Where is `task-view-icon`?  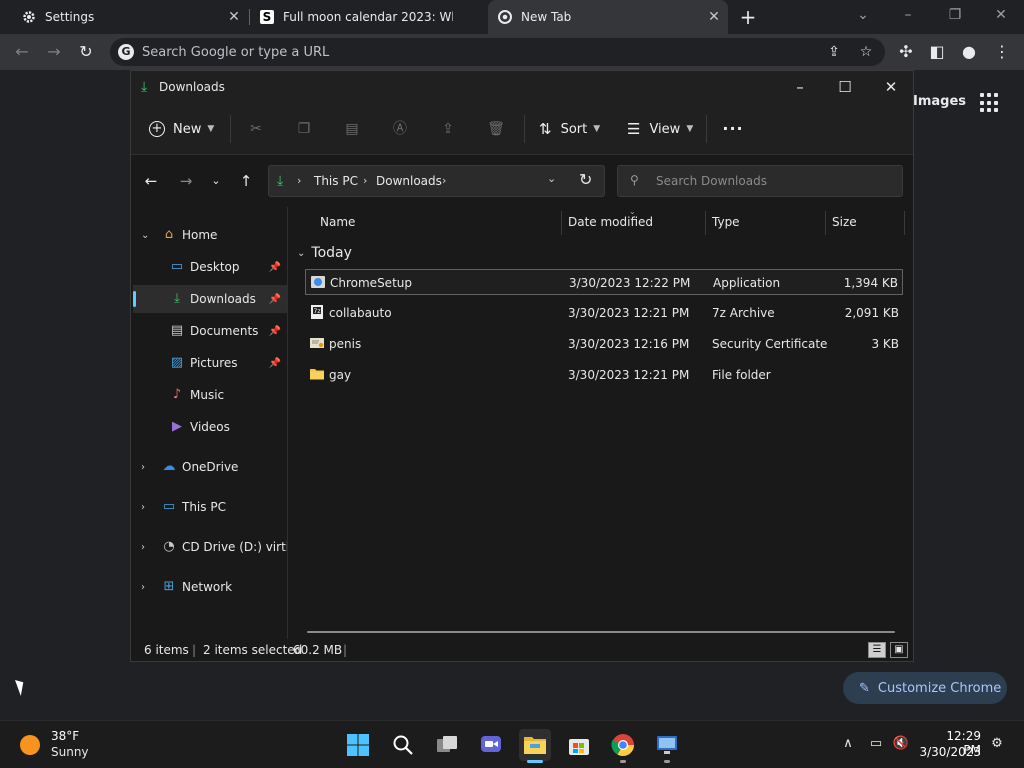 task-view-icon is located at coordinates (447, 745).